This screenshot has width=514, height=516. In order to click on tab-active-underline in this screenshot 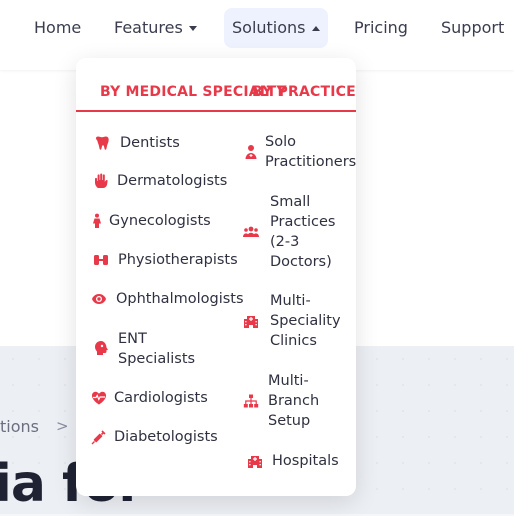, I will do `click(174, 111)`.